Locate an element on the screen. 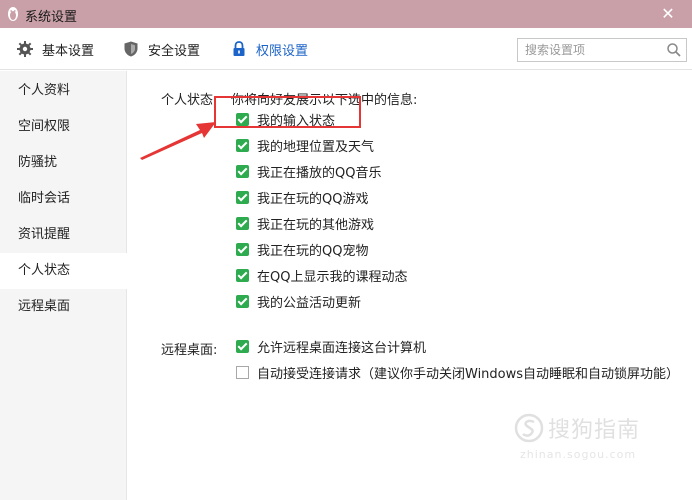 The height and width of the screenshot is (500, 692). option-allow-remote-desktop: 允许远程桌面连接这台计算机 is located at coordinates (331, 346).